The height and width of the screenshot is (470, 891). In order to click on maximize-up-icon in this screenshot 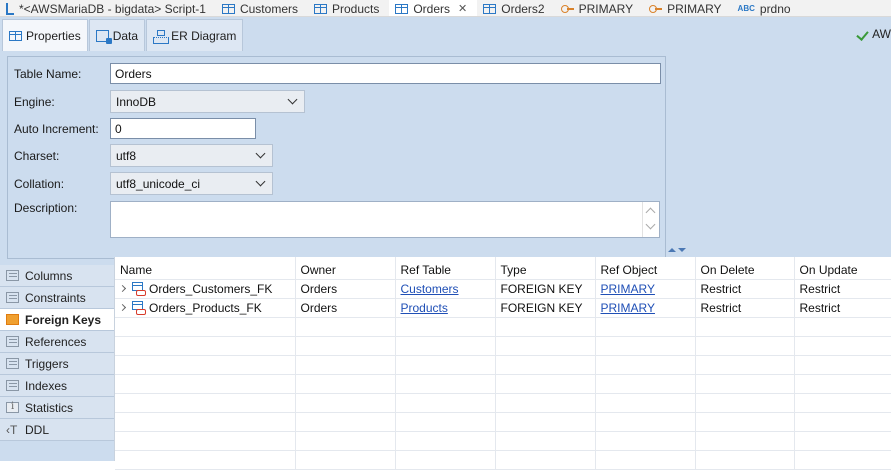, I will do `click(672, 250)`.